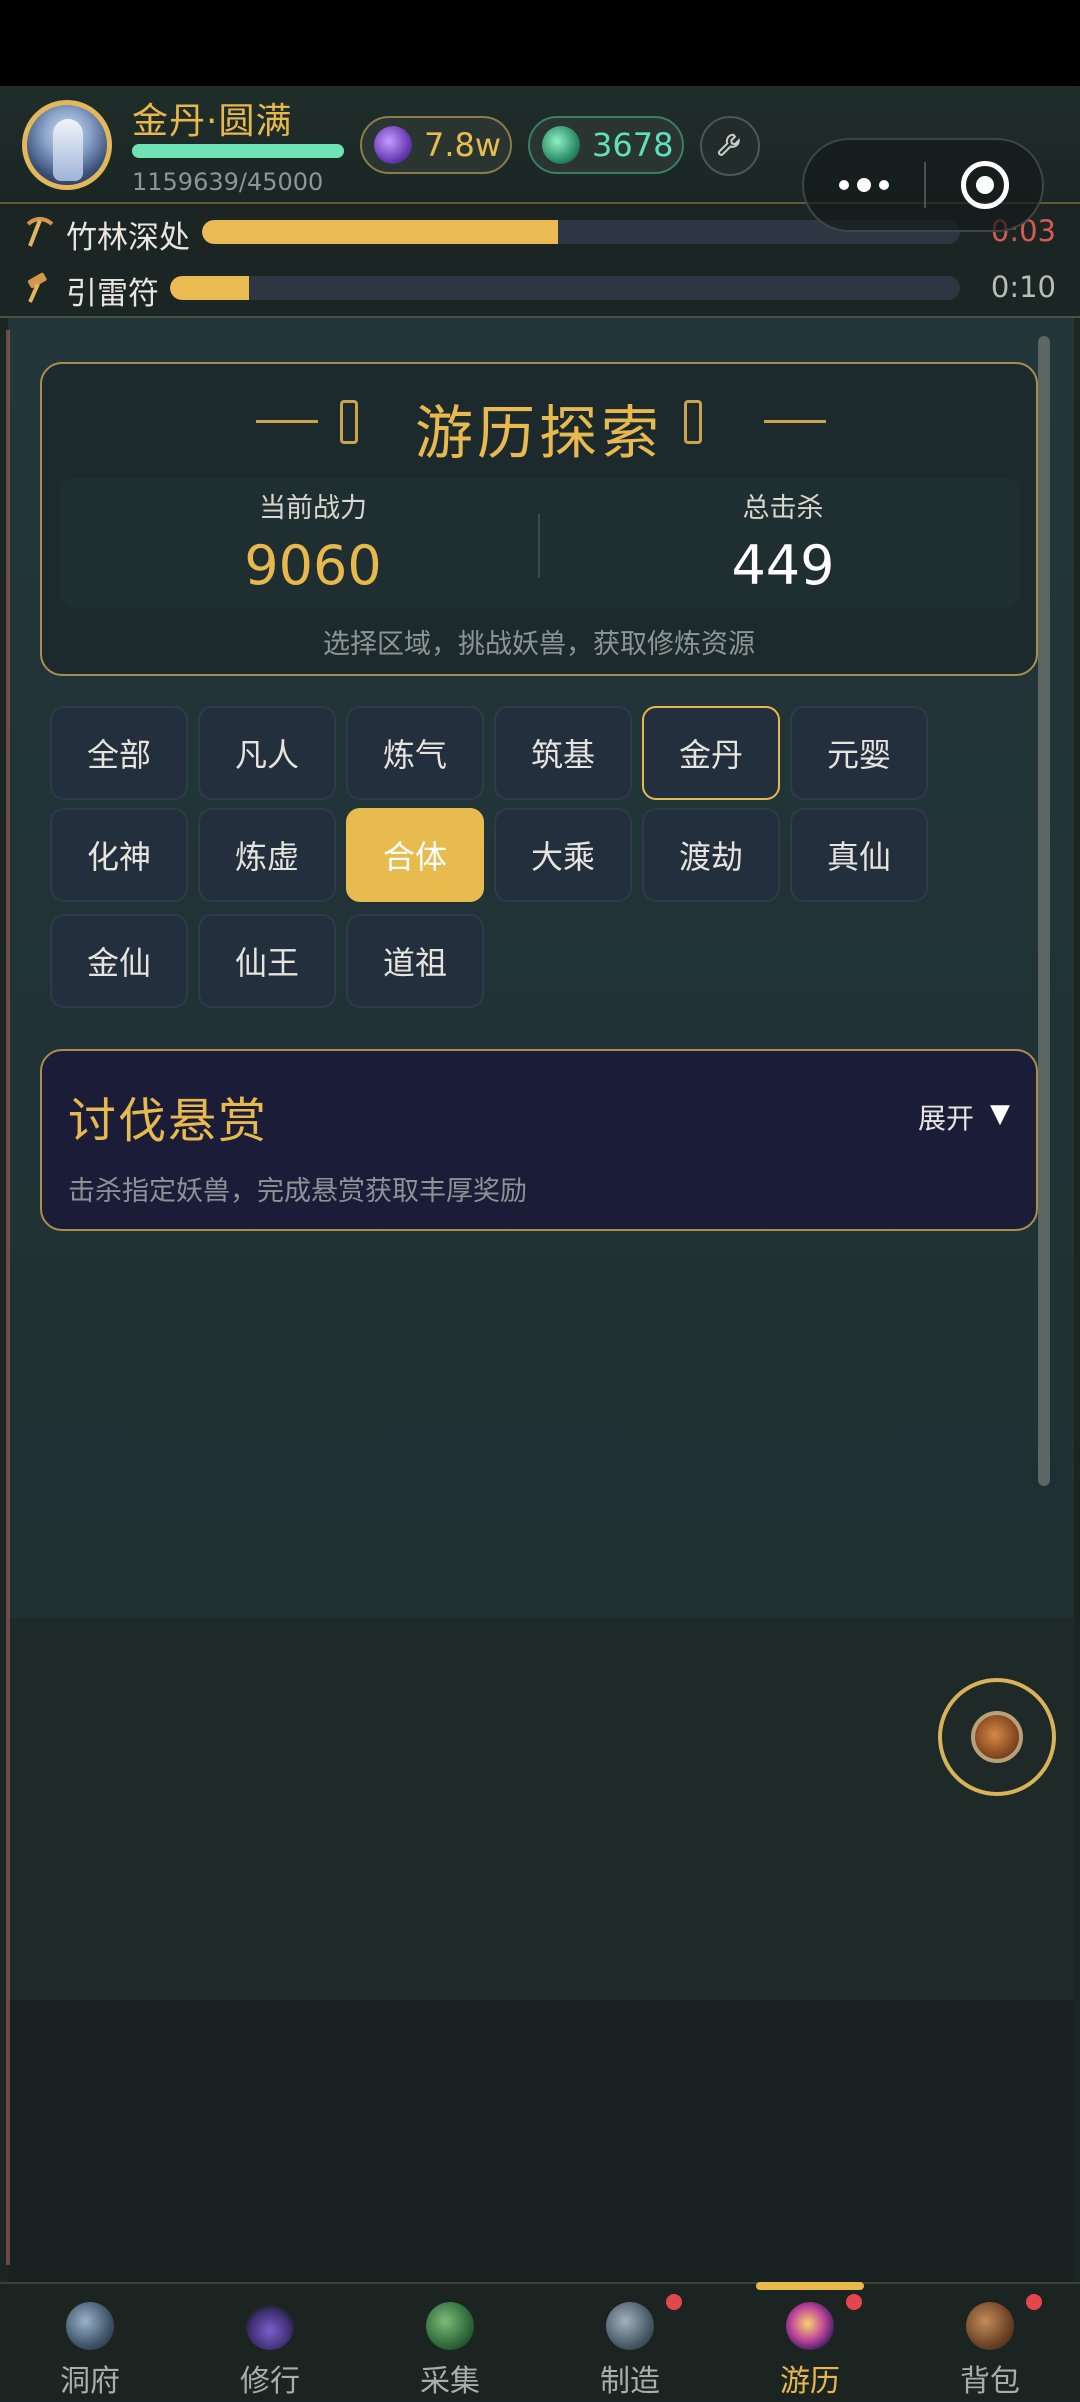  Describe the element at coordinates (67, 145) in the screenshot. I see `avatar` at that location.